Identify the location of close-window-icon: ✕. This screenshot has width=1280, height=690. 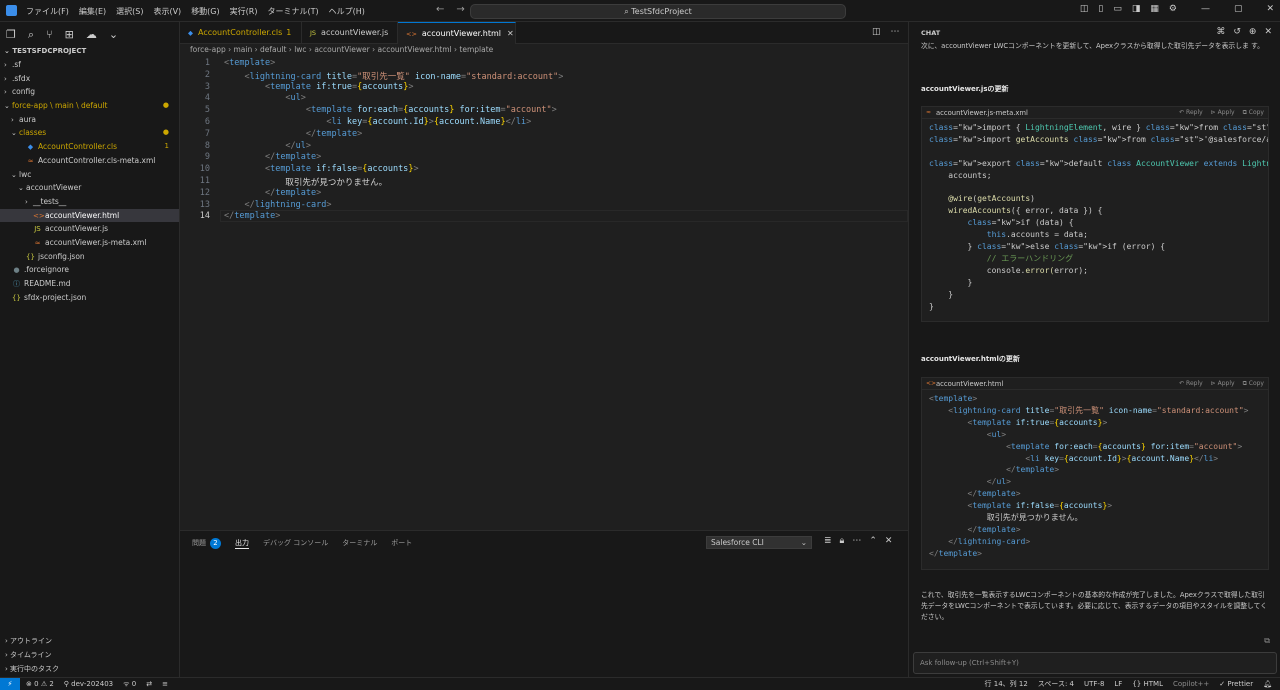
(1270, 9).